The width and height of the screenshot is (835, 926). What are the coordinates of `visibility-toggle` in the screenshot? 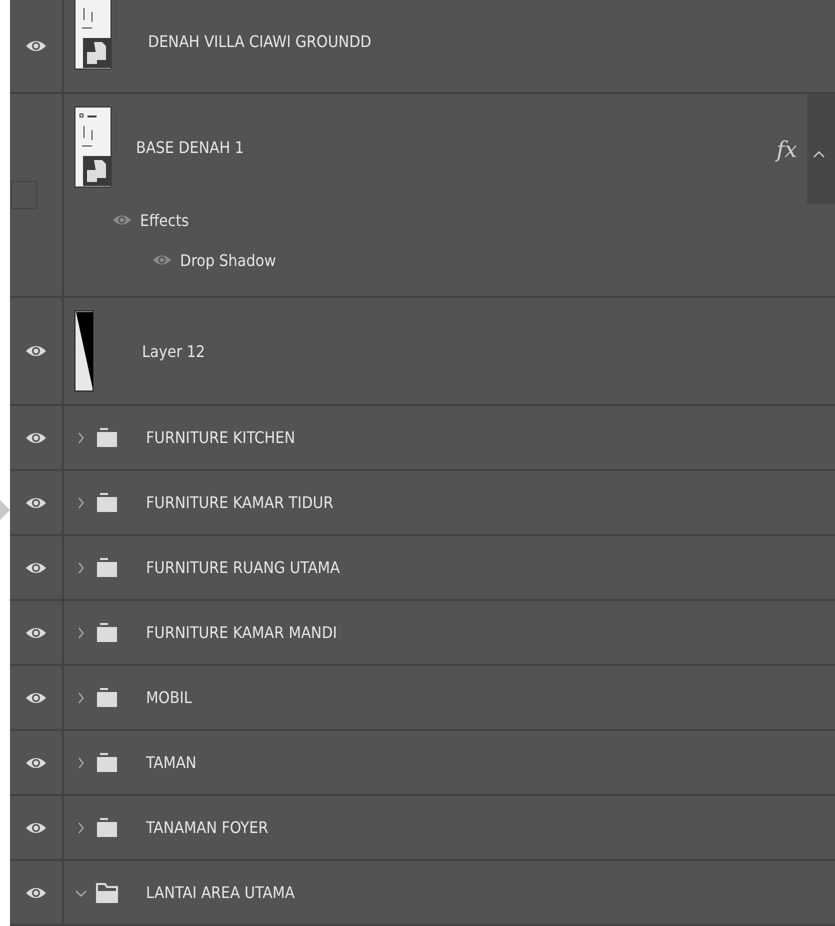 It's located at (24, 195).